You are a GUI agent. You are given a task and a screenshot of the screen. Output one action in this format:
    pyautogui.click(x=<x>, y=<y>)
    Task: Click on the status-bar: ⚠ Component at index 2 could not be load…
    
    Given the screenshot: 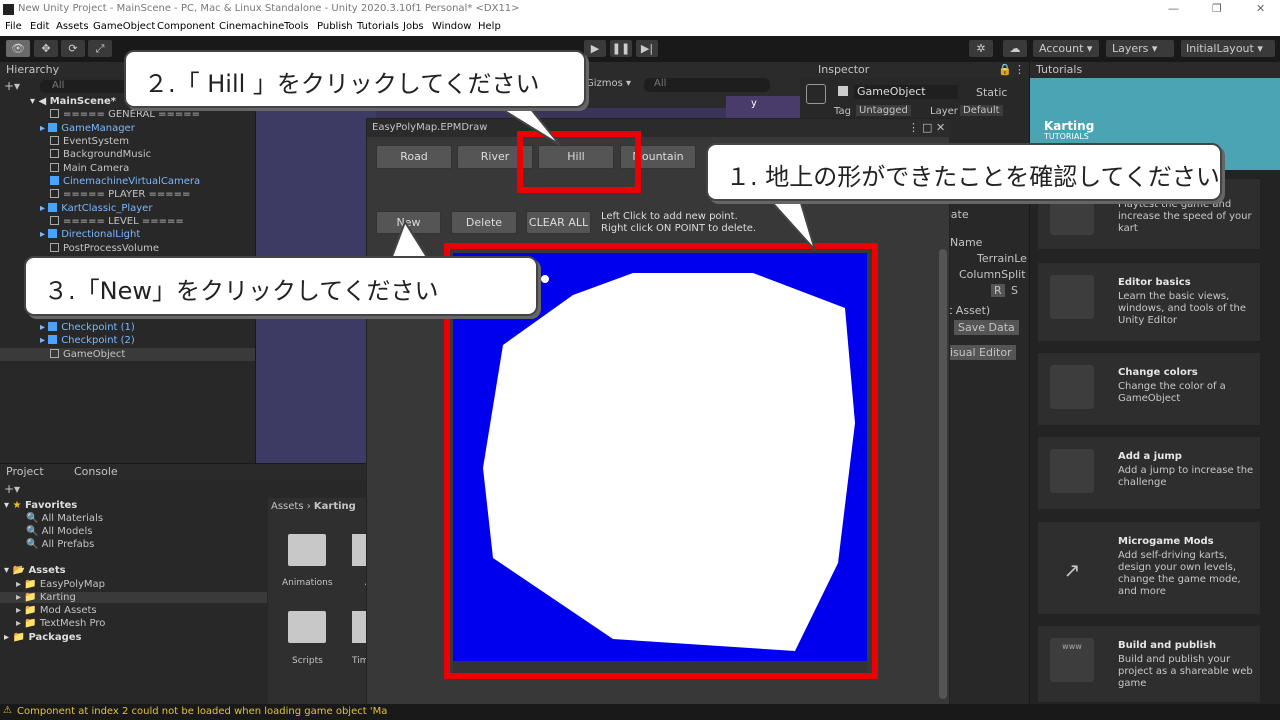 What is the action you would take?
    pyautogui.click(x=640, y=712)
    